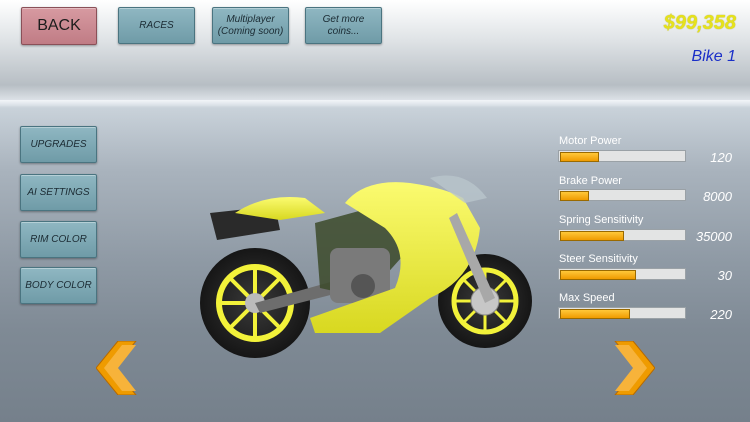  What do you see at coordinates (590, 141) in the screenshot?
I see `stat-label-motor-power: Motor Power` at bounding box center [590, 141].